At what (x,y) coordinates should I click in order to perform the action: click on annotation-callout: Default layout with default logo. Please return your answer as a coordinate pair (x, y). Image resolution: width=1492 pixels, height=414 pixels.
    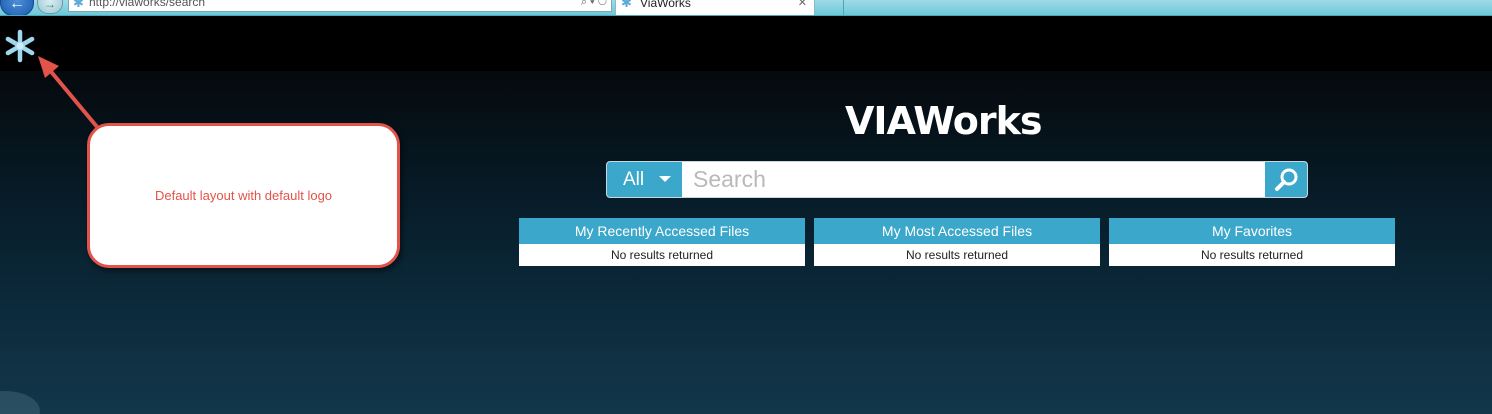
    Looking at the image, I should click on (243, 195).